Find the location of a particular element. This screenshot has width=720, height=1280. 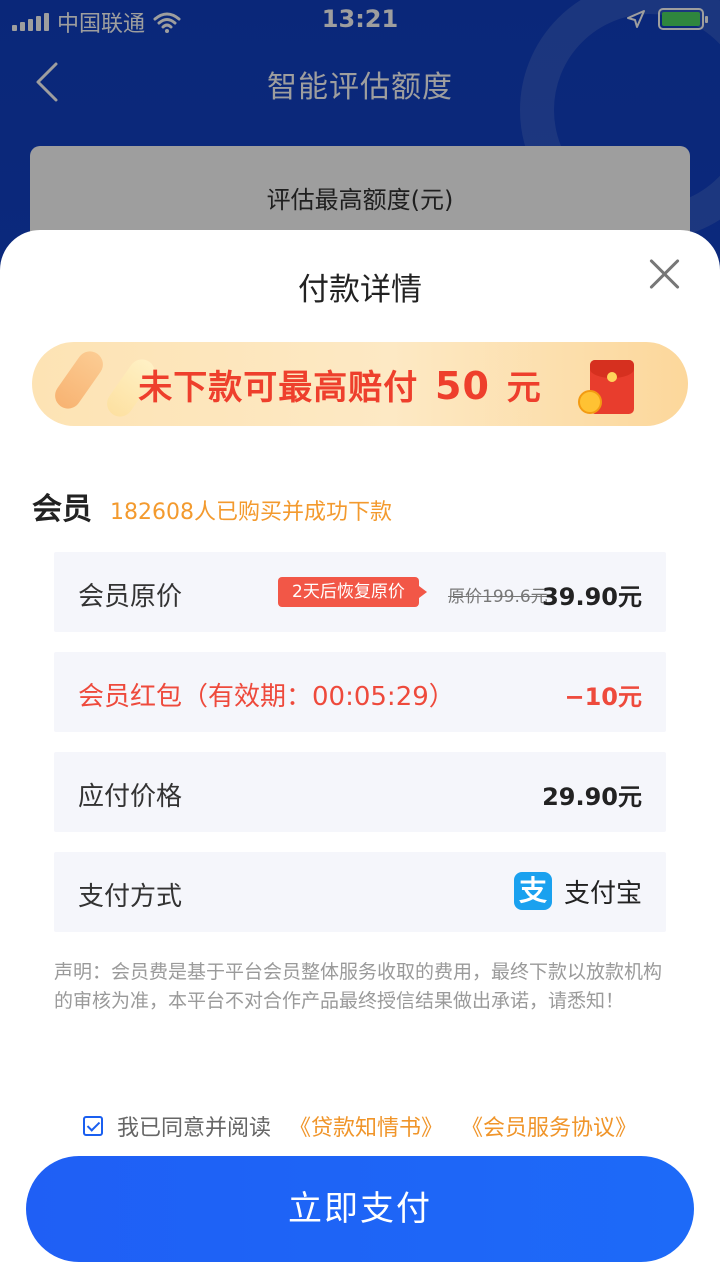

member-header: 会员 182608人已购买并成功下款 is located at coordinates (212, 506).